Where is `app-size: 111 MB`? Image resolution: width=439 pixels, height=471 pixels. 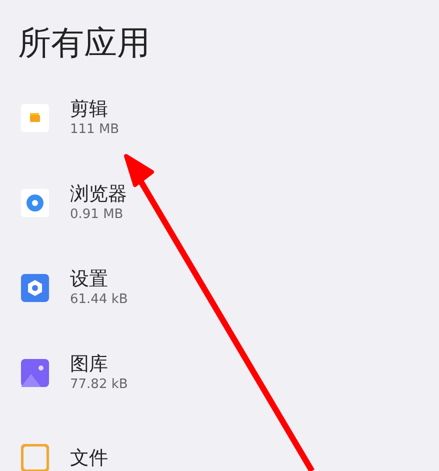 app-size: 111 MB is located at coordinates (95, 129).